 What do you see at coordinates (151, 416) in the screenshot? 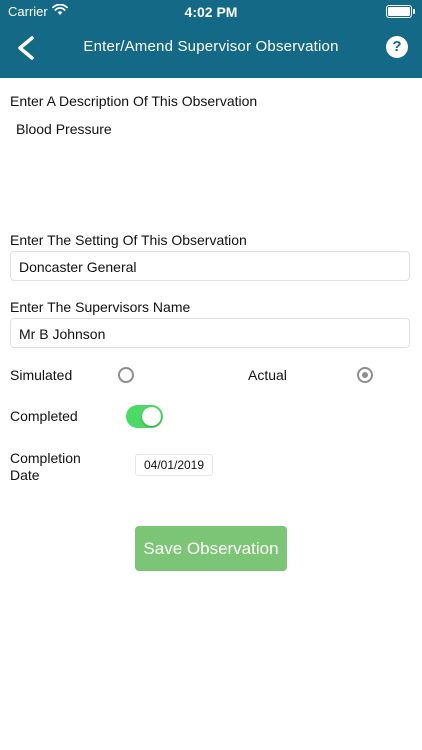
I see `toggle-knob` at bounding box center [151, 416].